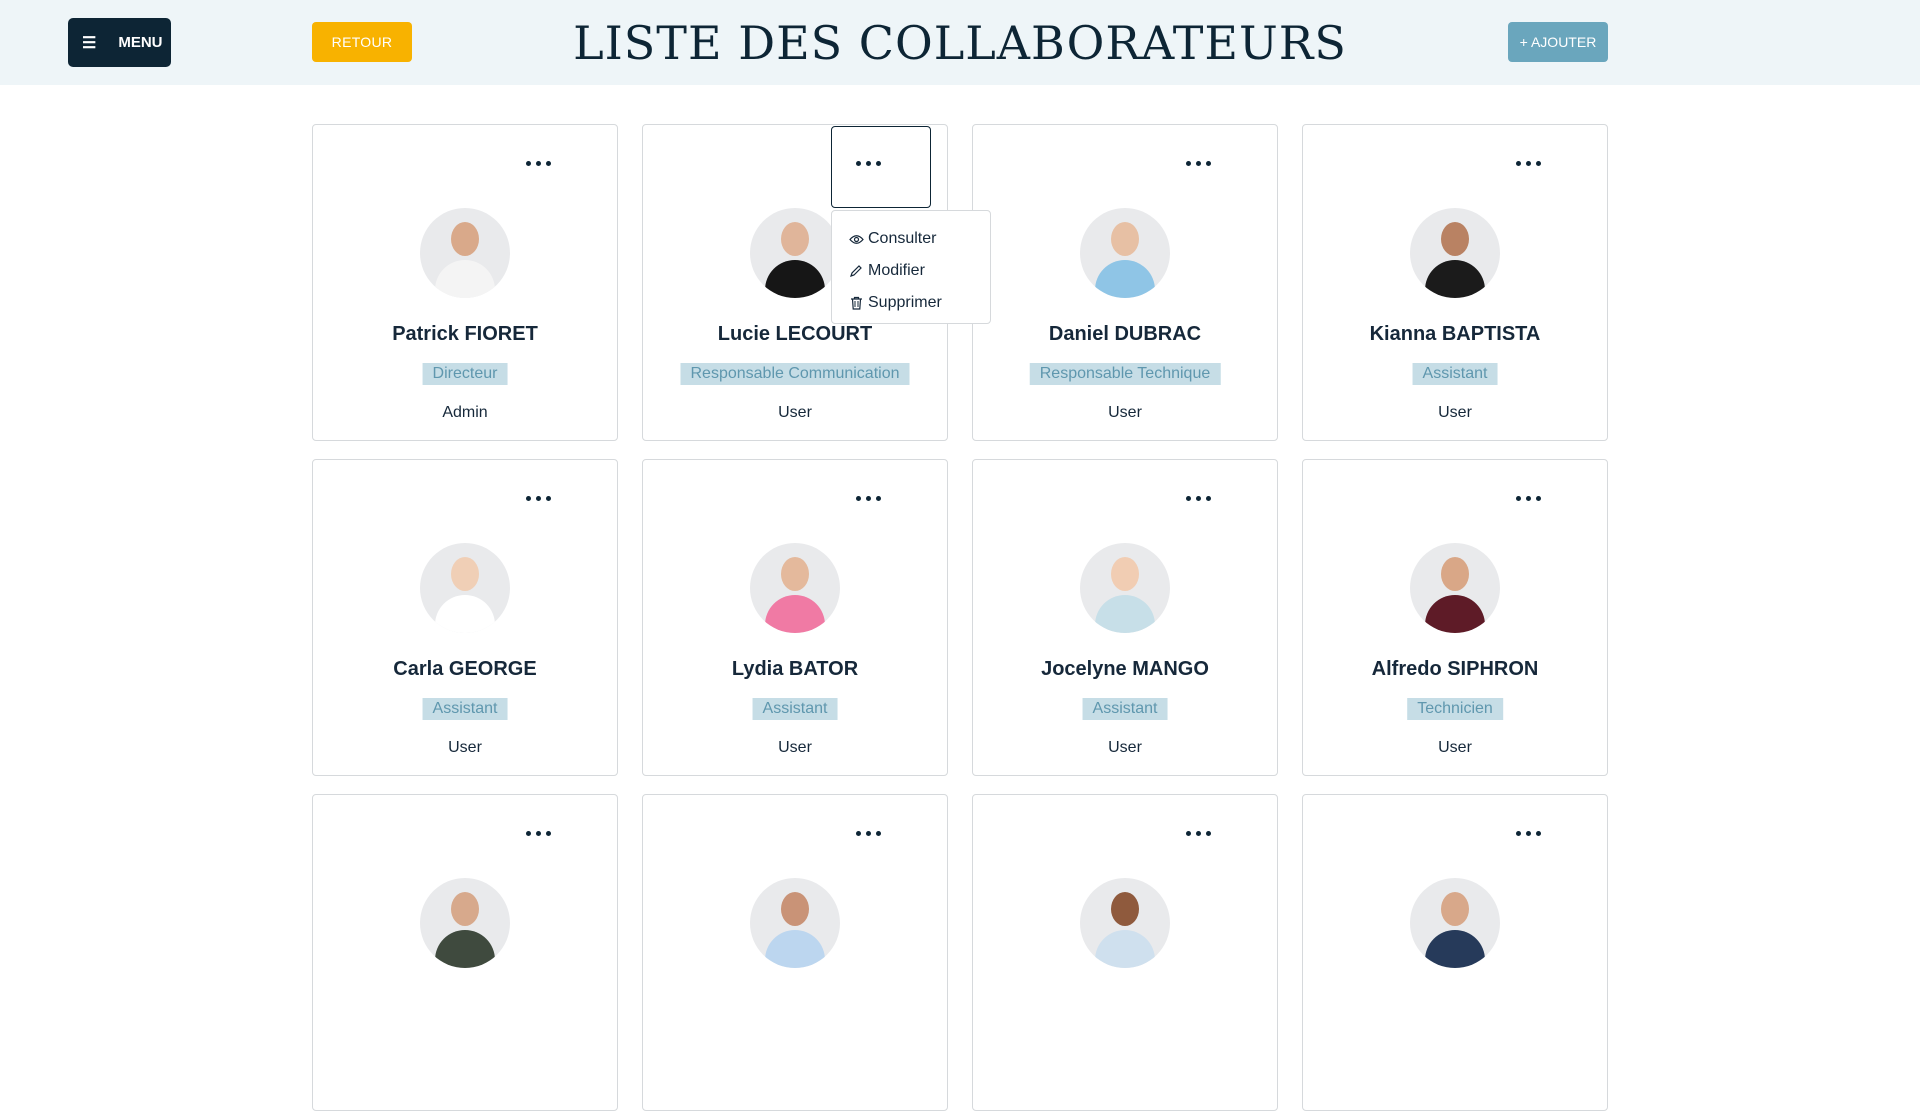 The image size is (1920, 1111). I want to click on role-badge: Directeur, so click(465, 374).